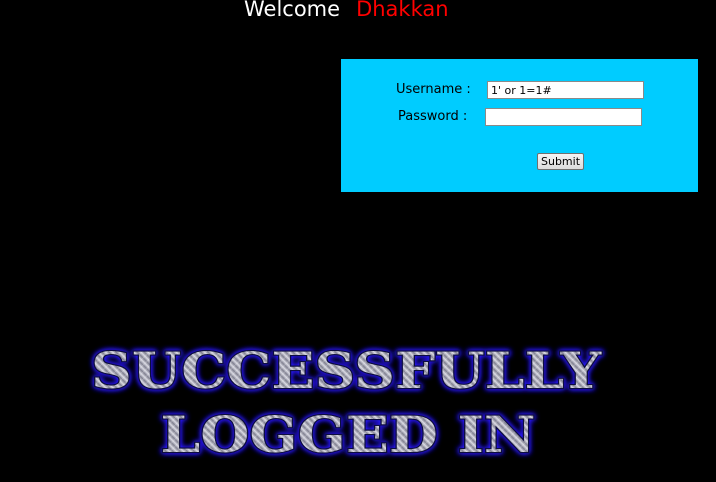 This screenshot has width=716, height=482. I want to click on banner-line1: SUCCESSFULLY, so click(346, 370).